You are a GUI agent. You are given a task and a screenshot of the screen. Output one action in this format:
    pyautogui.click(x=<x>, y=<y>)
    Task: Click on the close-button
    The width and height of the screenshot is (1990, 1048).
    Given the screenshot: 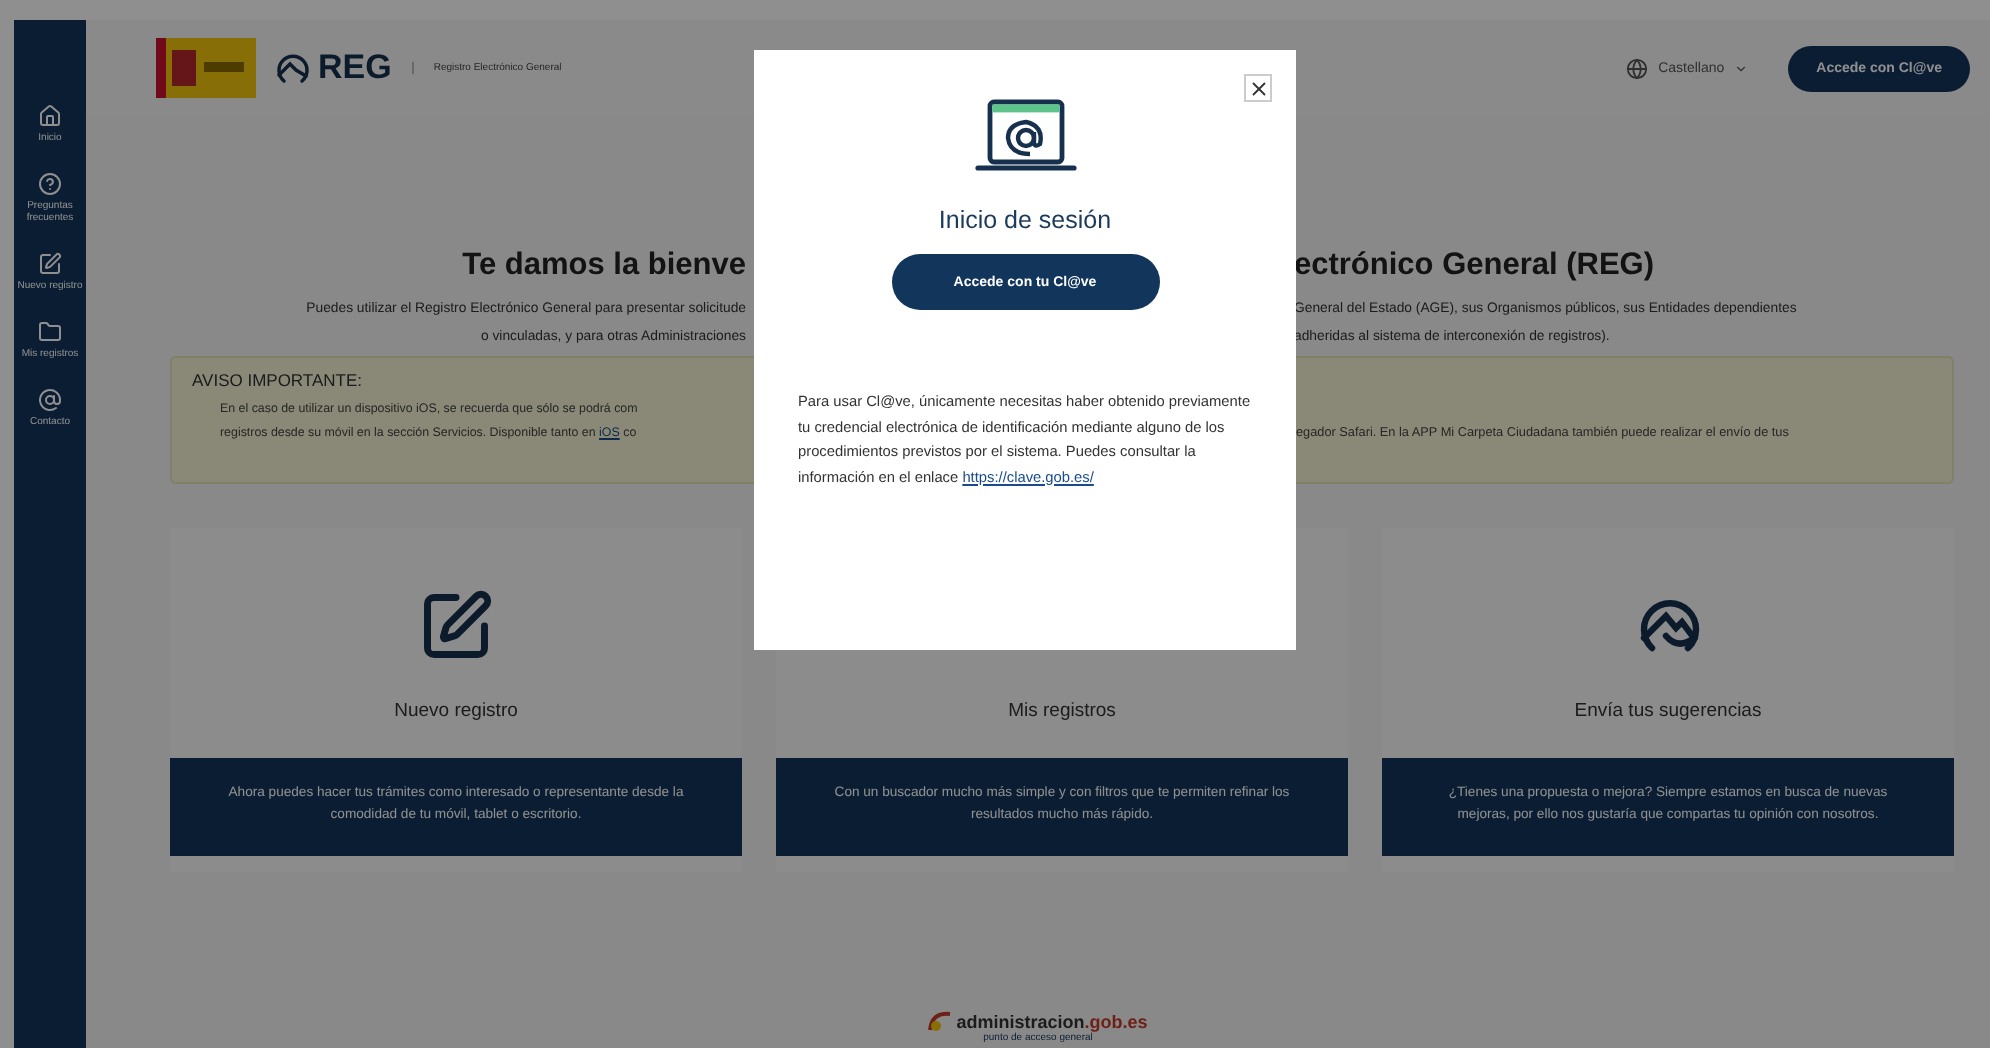 What is the action you would take?
    pyautogui.click(x=1258, y=88)
    